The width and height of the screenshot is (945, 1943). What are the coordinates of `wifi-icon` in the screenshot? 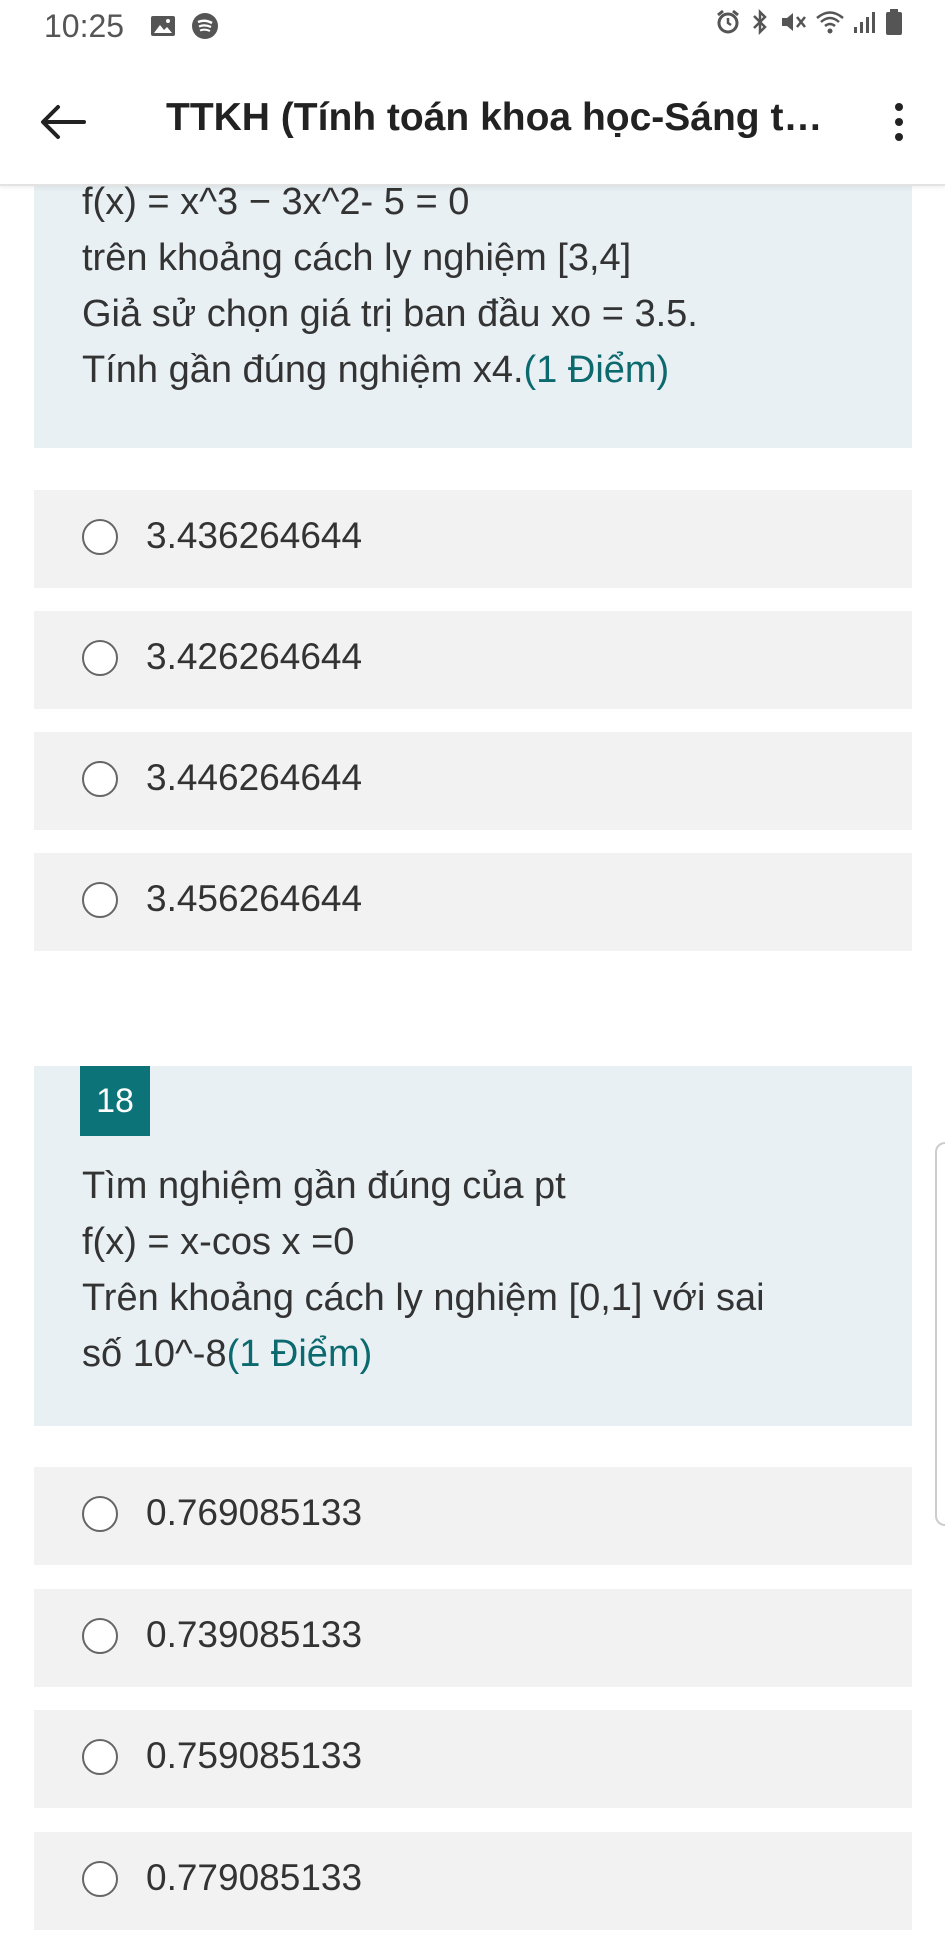 It's located at (830, 24).